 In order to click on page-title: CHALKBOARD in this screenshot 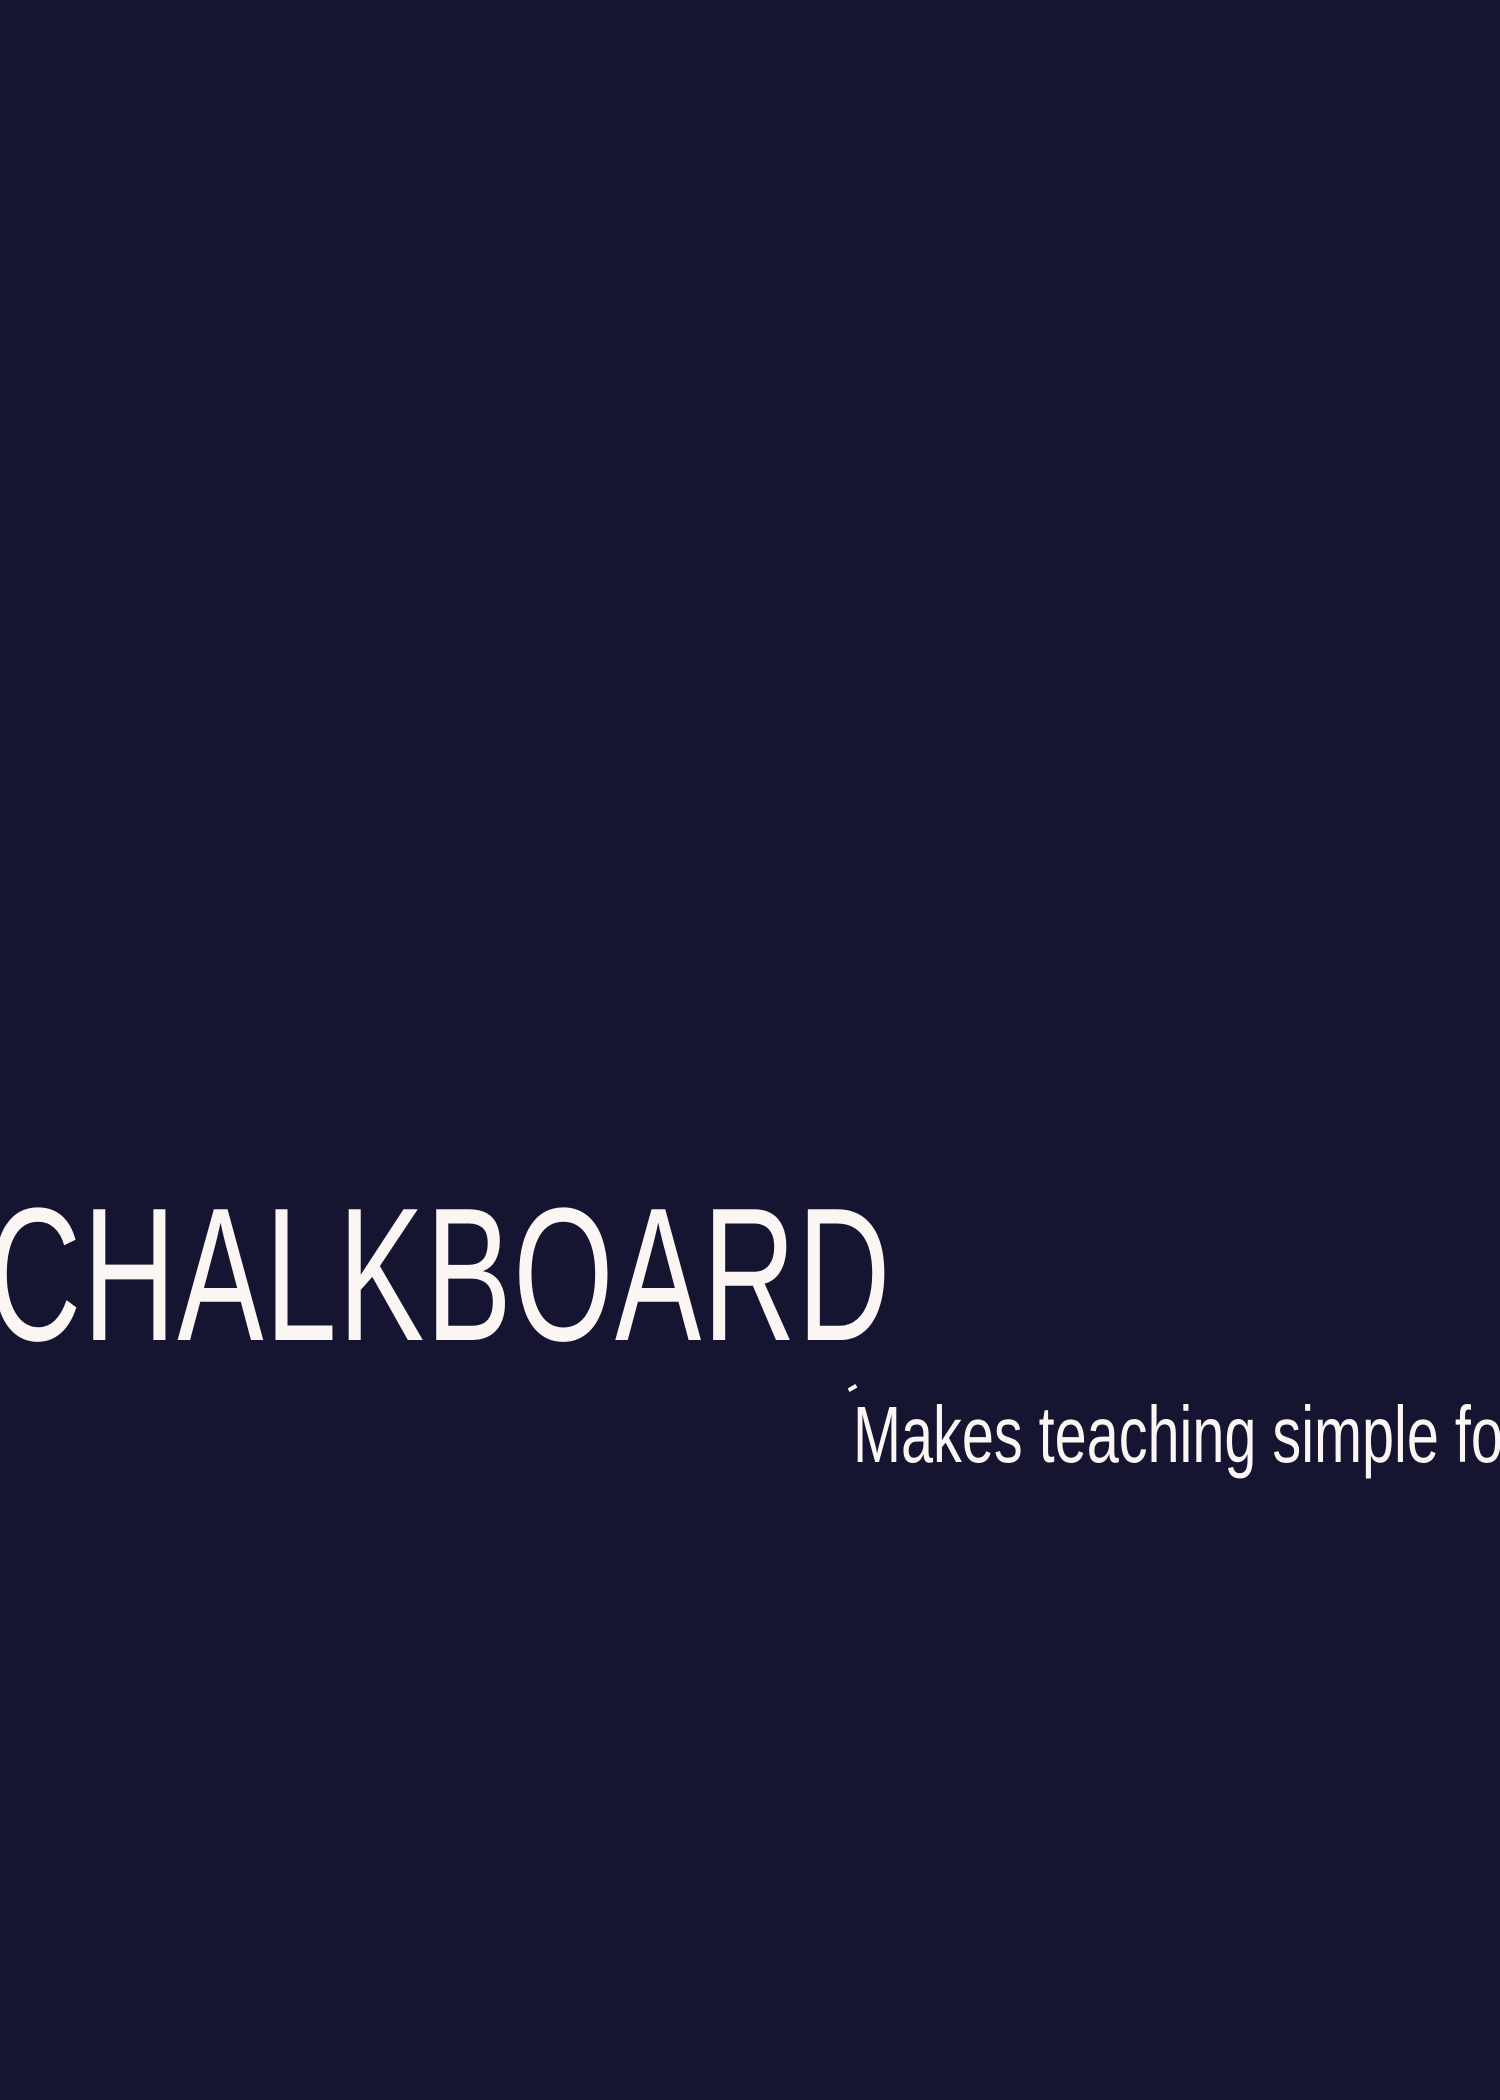, I will do `click(446, 1275)`.